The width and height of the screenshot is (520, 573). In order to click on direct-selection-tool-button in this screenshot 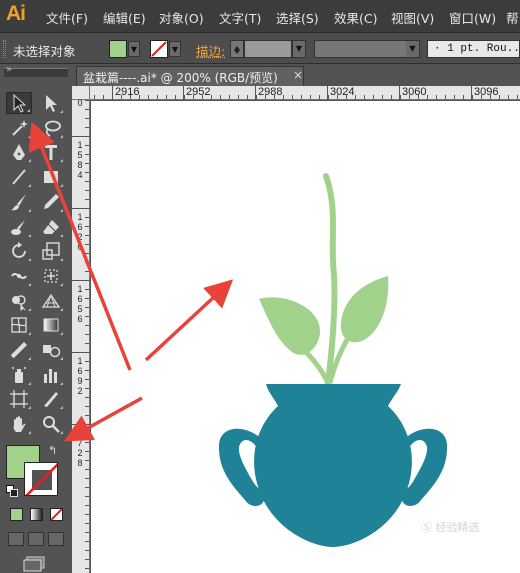, I will do `click(51, 103)`.